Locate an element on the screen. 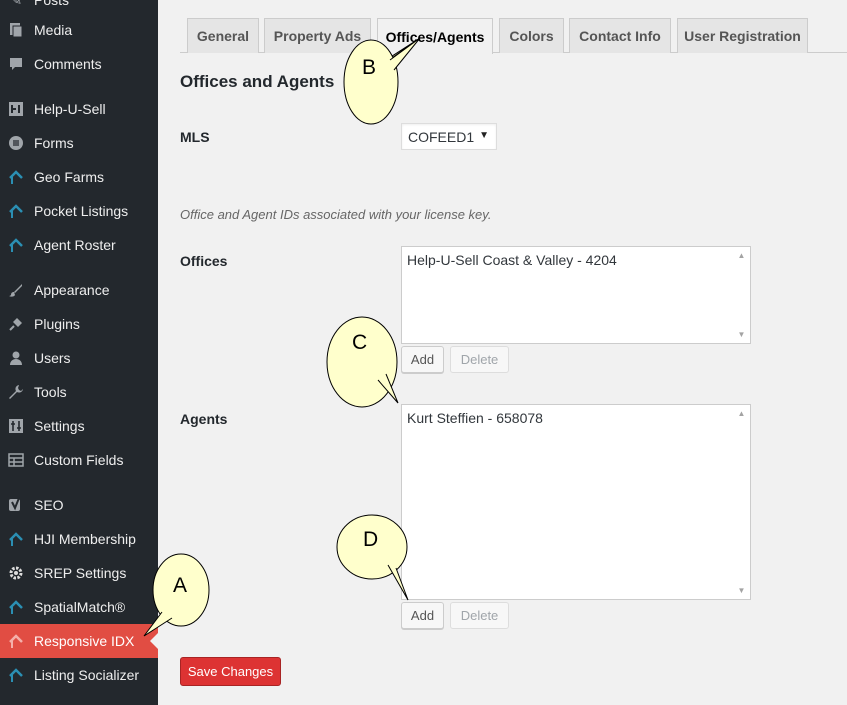 The width and height of the screenshot is (847, 705). user-icon is located at coordinates (16, 358).